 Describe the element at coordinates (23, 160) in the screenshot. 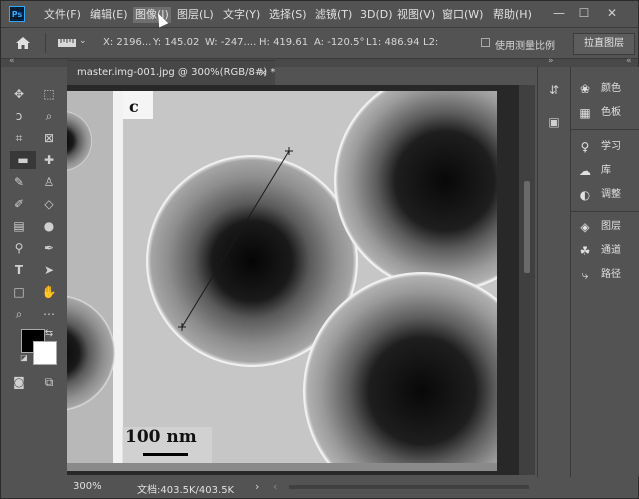

I see `ruler-tool-icon: ▬` at that location.